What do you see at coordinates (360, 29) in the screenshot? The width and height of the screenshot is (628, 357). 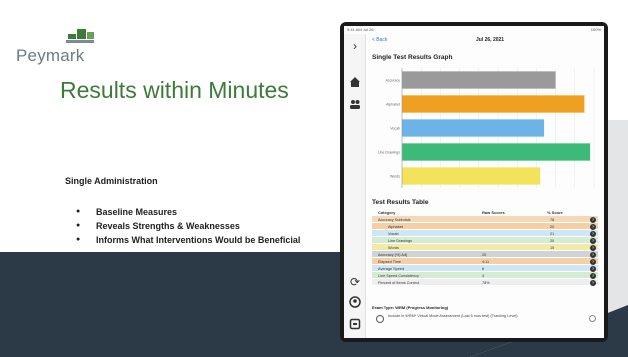 I see `status-time: 9:41 AM Jul 26` at bounding box center [360, 29].